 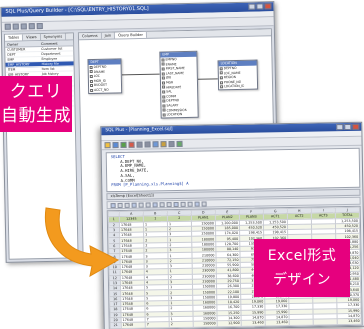 I want to click on arrow-shape, so click(x=82, y=242).